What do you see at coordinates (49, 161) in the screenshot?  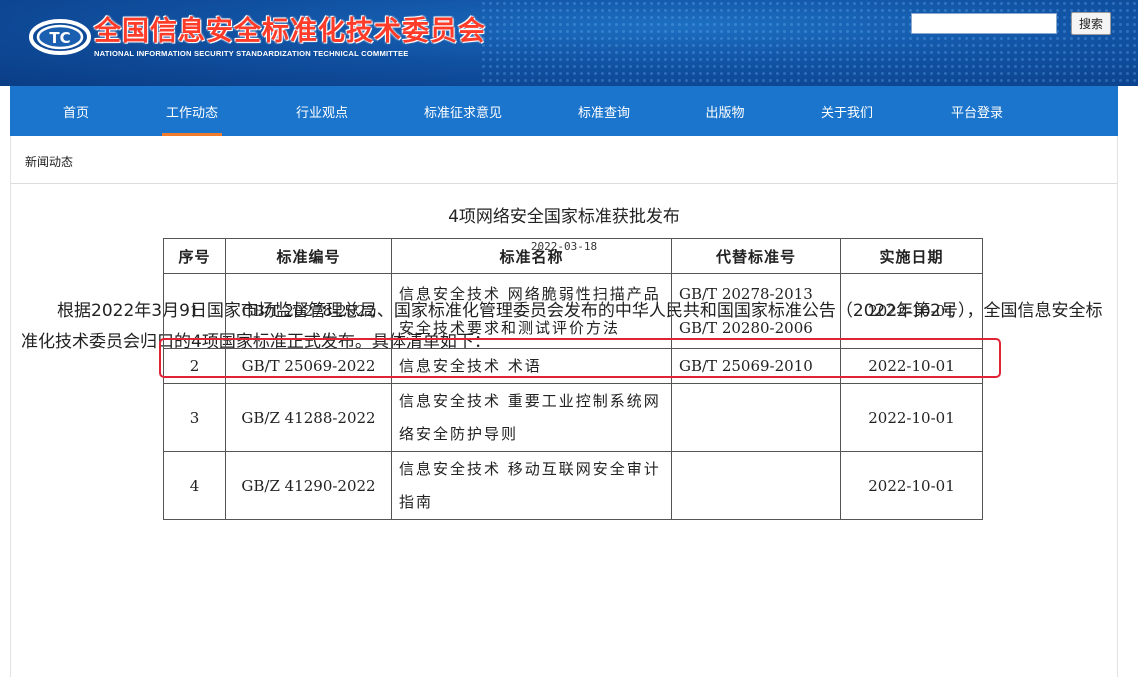 I see `breadcrumb: 新闻动态` at bounding box center [49, 161].